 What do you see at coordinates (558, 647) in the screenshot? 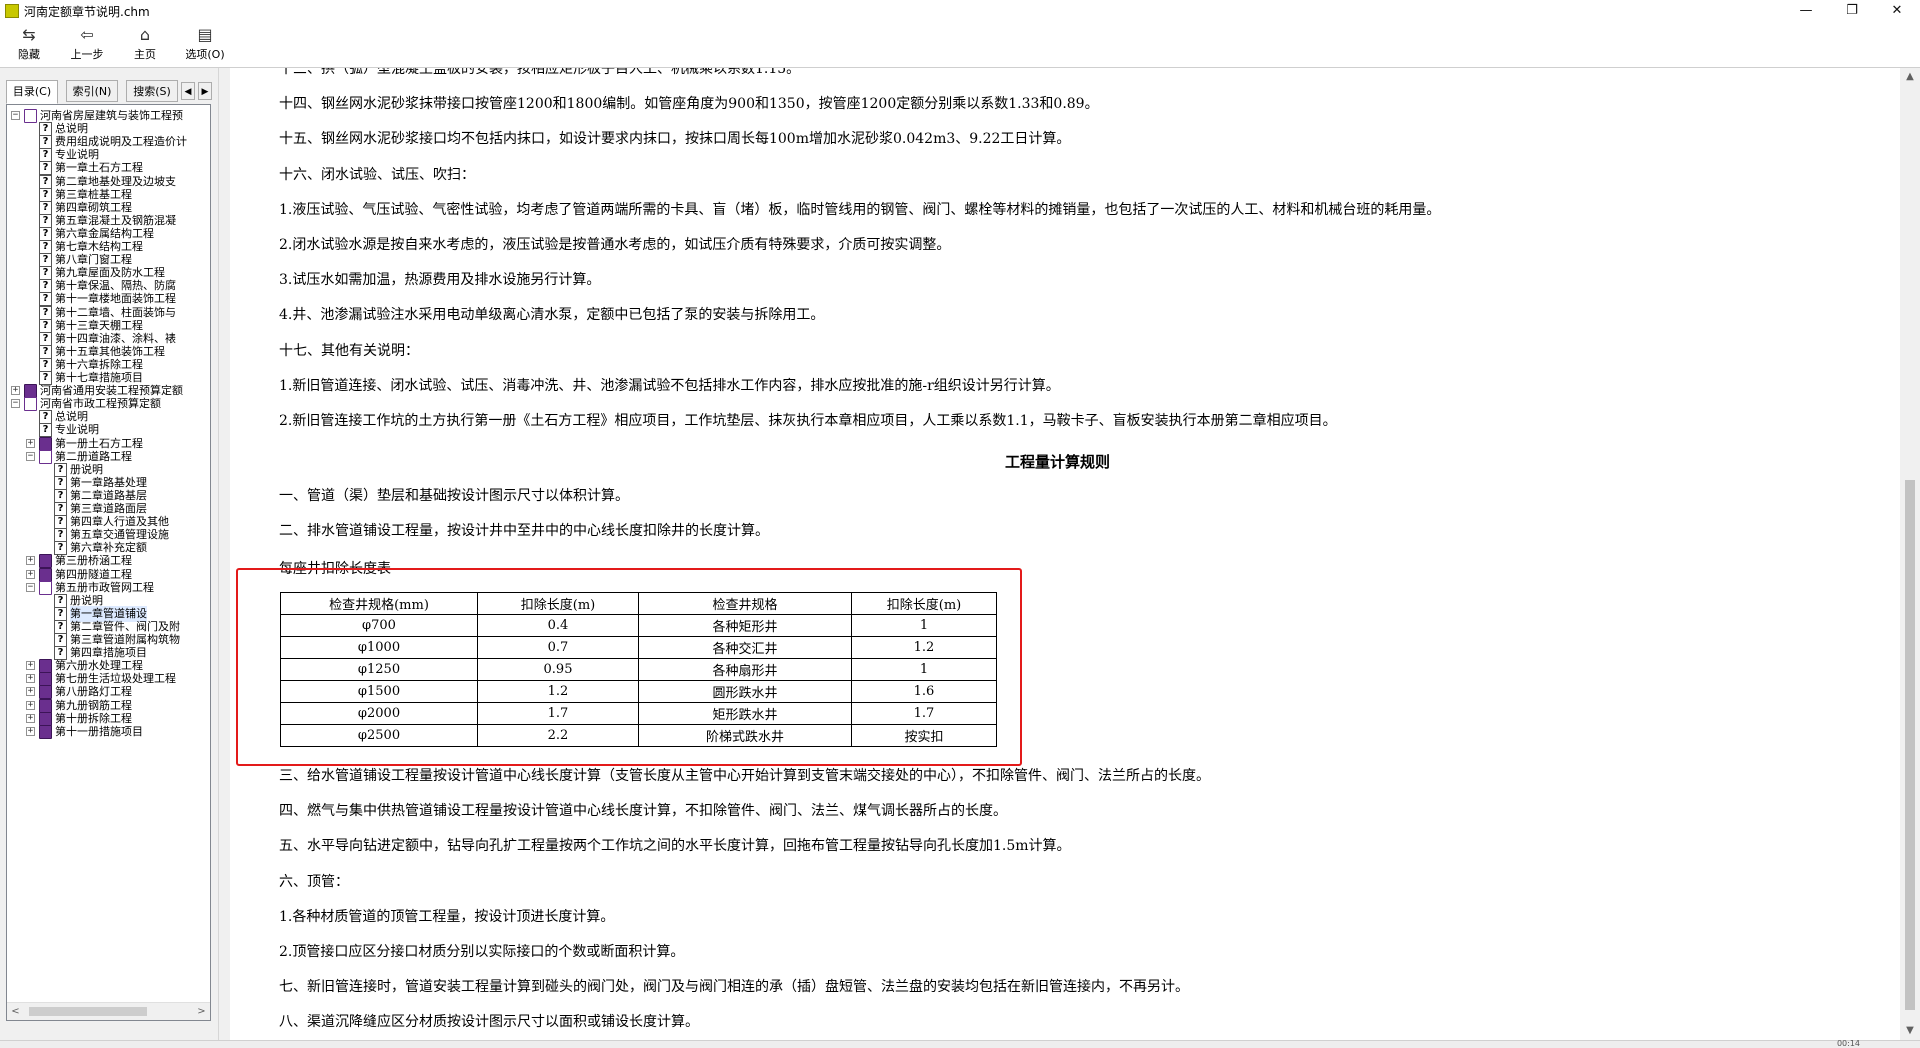
I see `table-cell: 0.7` at bounding box center [558, 647].